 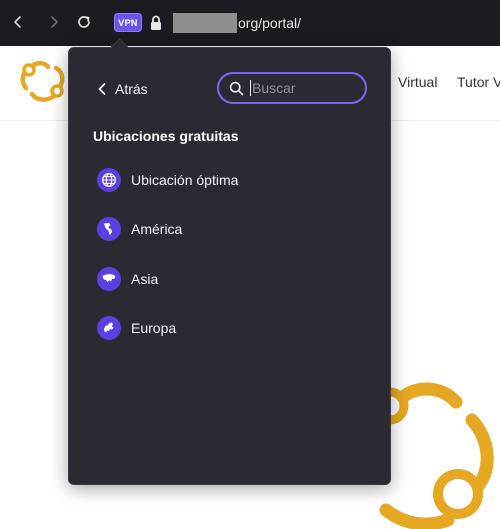 I want to click on chevron-right-icon, so click(x=54, y=22).